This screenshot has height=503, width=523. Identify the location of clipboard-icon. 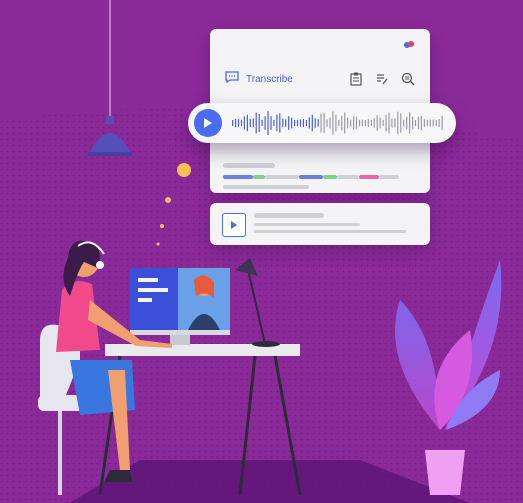
(356, 79).